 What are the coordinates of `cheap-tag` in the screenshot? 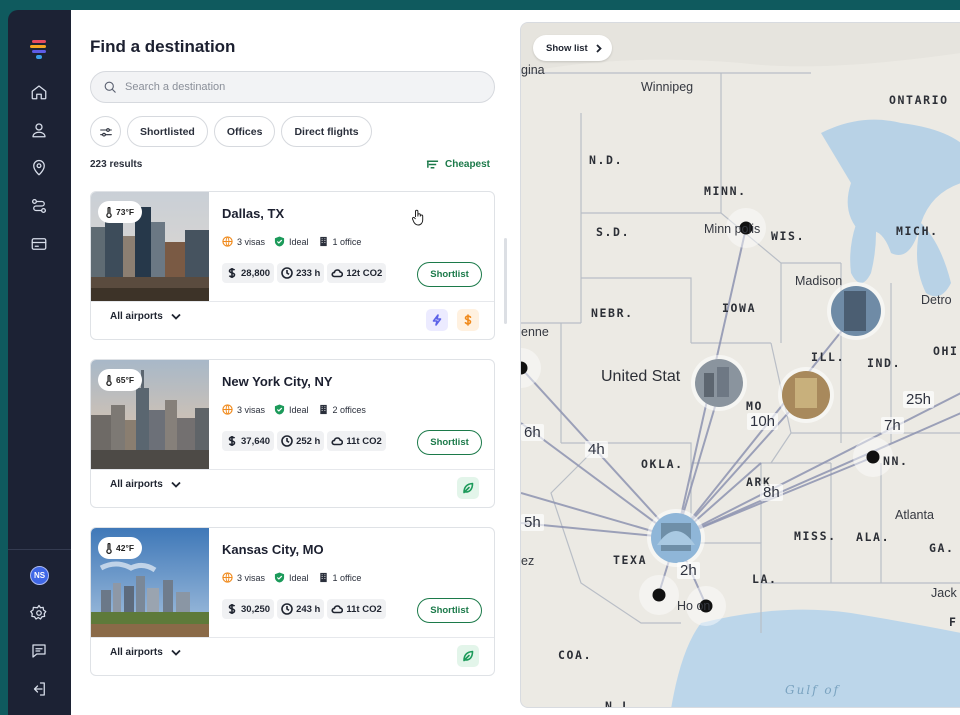 It's located at (468, 320).